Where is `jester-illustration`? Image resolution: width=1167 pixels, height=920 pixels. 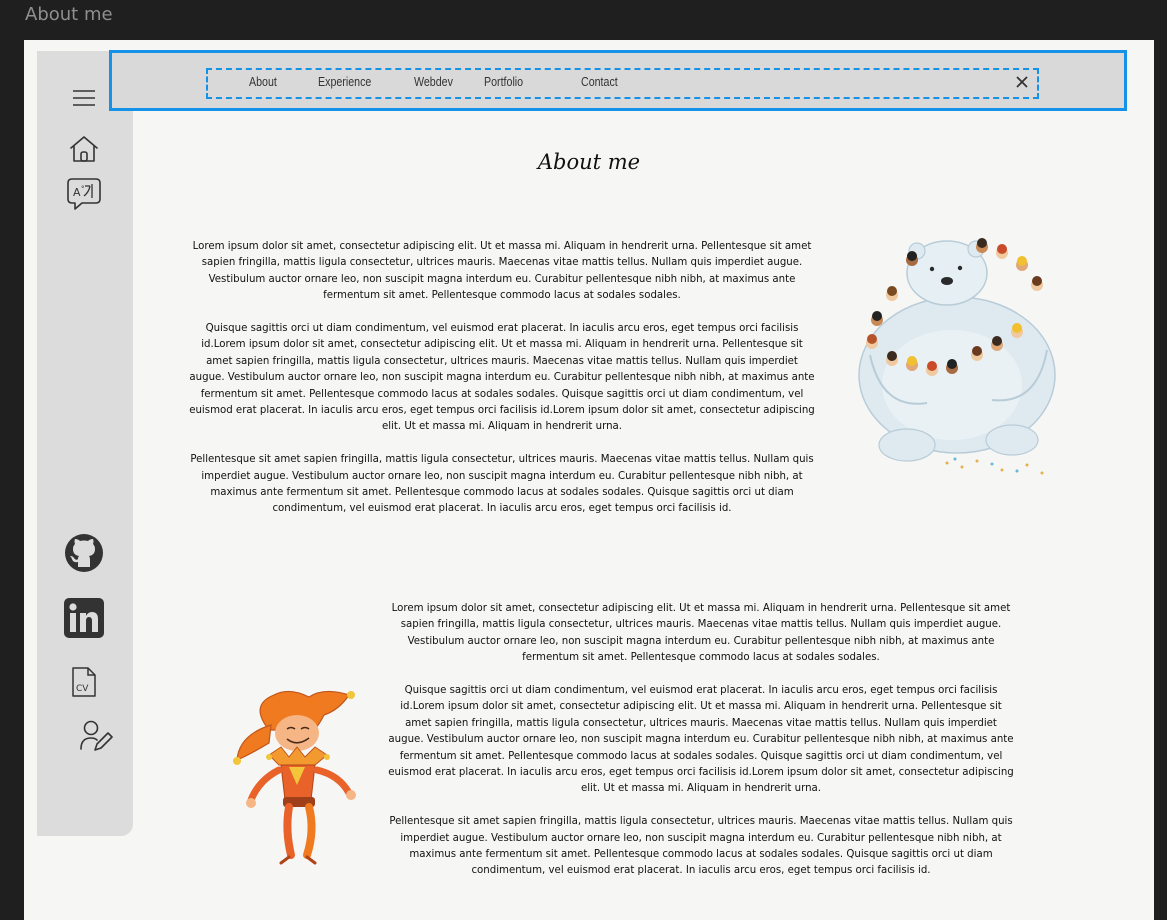 jester-illustration is located at coordinates (294, 777).